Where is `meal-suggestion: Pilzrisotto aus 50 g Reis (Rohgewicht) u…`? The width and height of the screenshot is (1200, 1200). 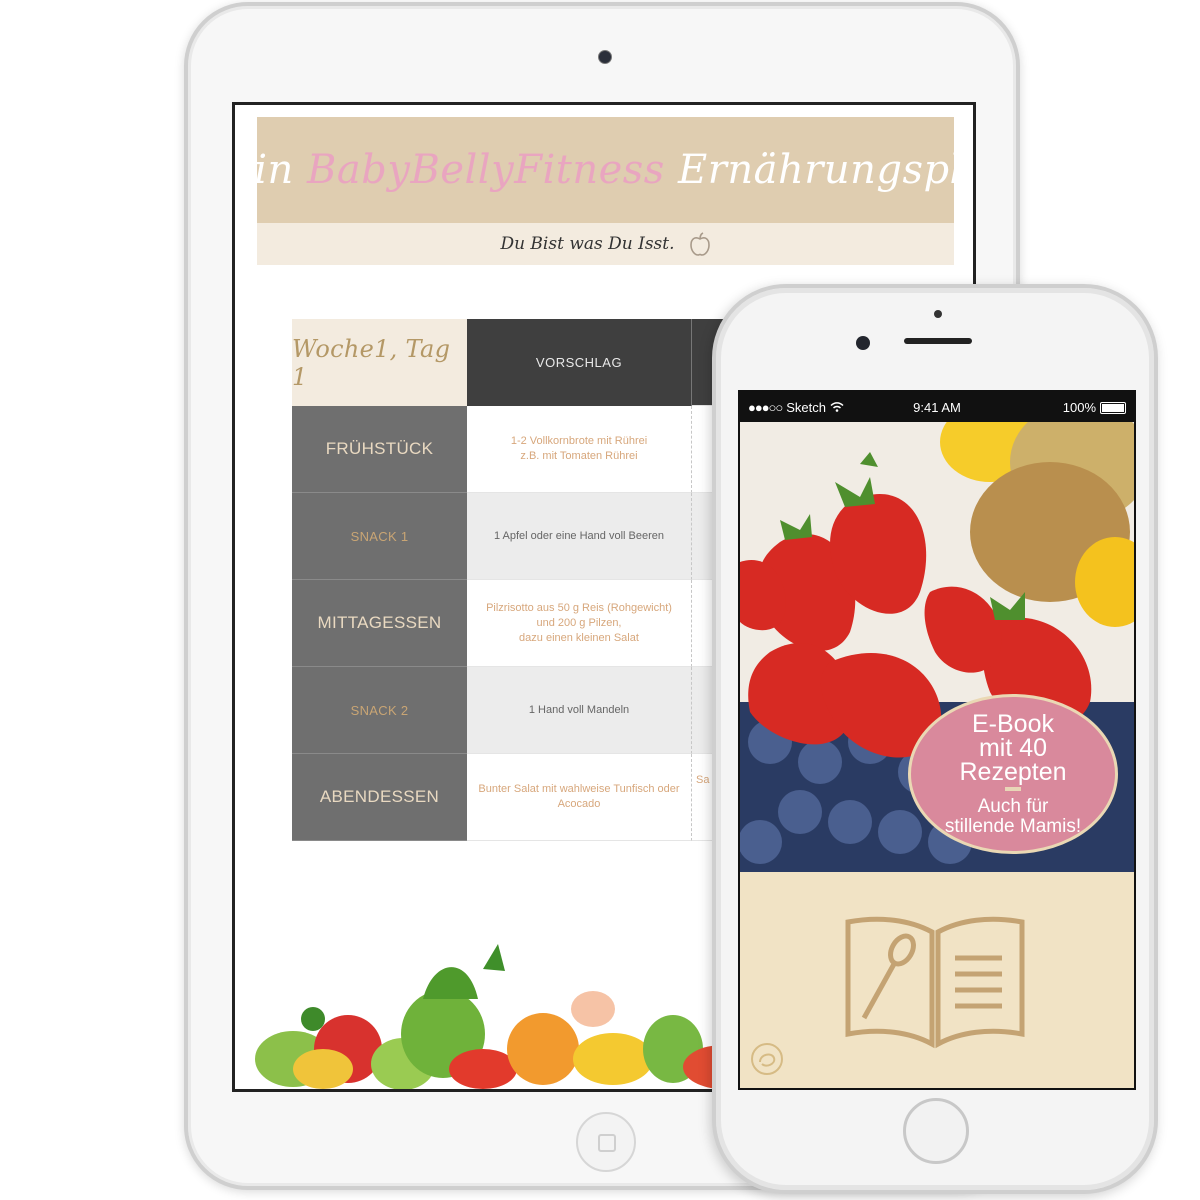
meal-suggestion: Pilzrisotto aus 50 g Reis (Rohgewicht) u… is located at coordinates (579, 623).